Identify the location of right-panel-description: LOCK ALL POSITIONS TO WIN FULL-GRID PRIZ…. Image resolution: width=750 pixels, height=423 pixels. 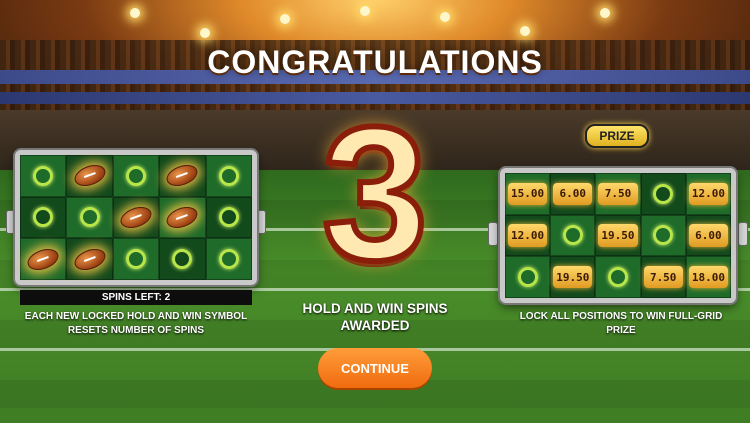
(621, 323).